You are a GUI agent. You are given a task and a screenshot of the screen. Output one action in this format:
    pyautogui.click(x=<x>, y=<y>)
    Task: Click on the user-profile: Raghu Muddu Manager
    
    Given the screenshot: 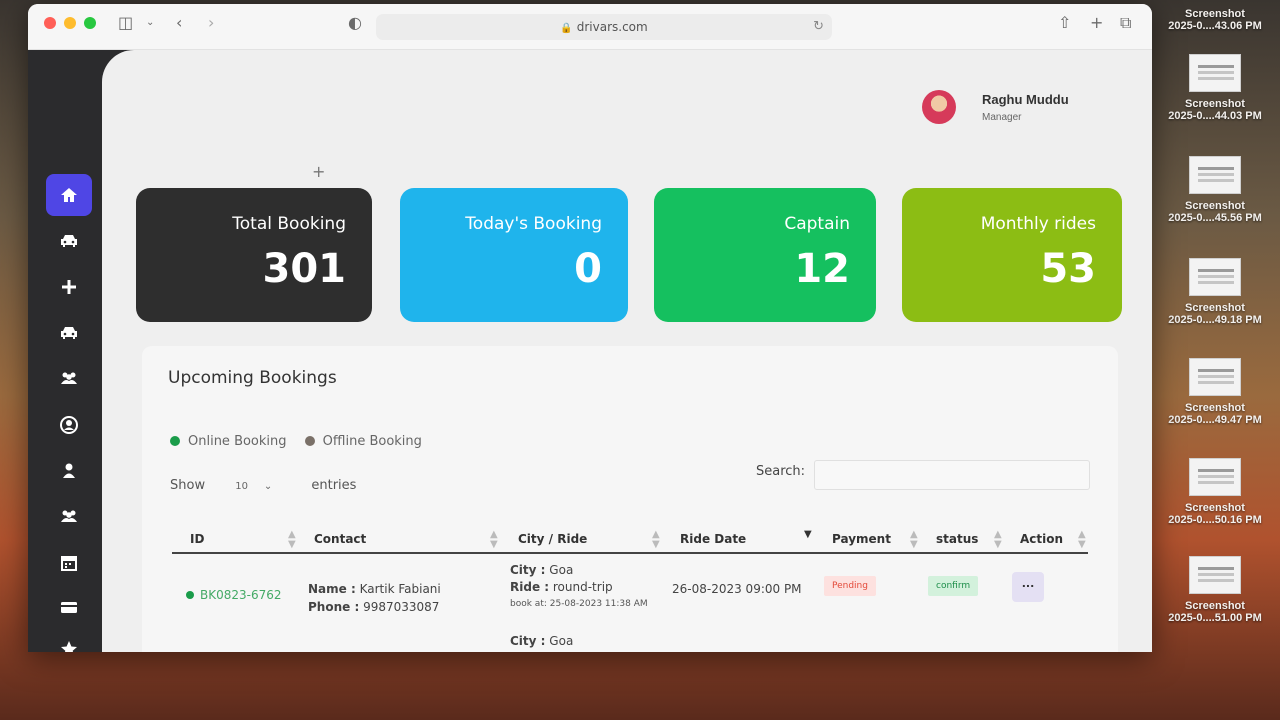 What is the action you would take?
    pyautogui.click(x=1022, y=110)
    